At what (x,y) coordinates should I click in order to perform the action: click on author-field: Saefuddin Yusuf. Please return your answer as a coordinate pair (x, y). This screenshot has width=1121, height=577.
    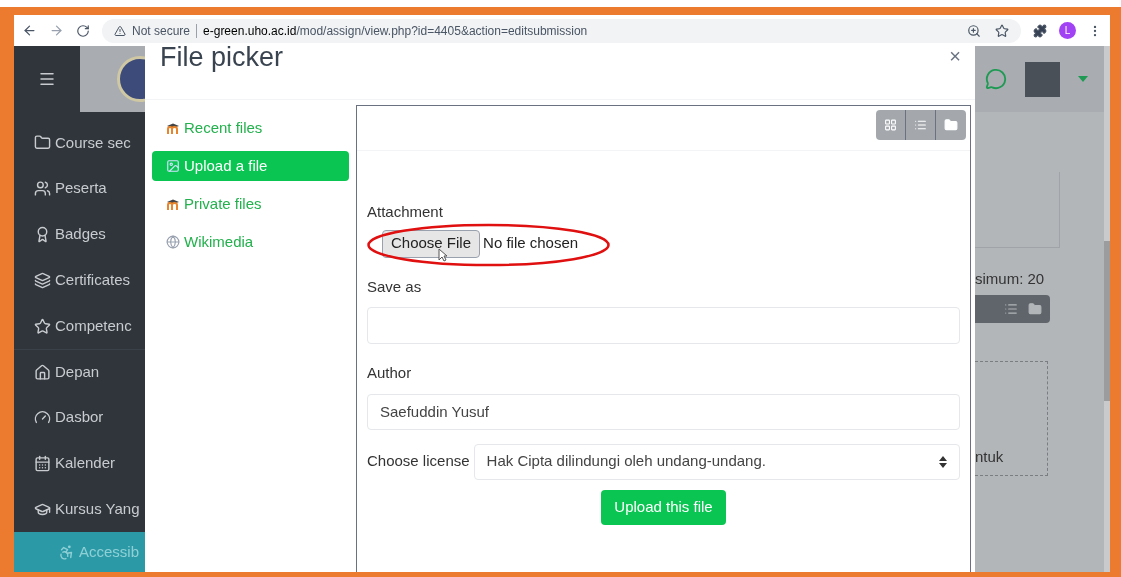
    Looking at the image, I should click on (663, 411).